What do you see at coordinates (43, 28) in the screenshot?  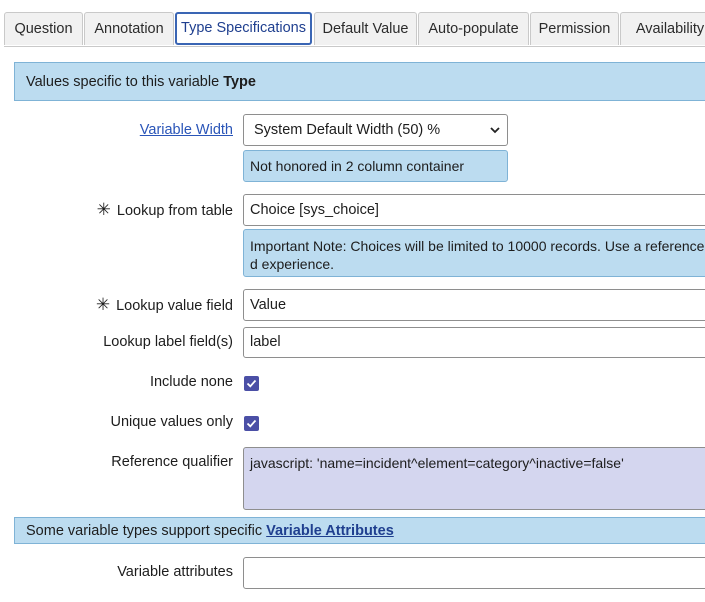 I see `tab-question: Question` at bounding box center [43, 28].